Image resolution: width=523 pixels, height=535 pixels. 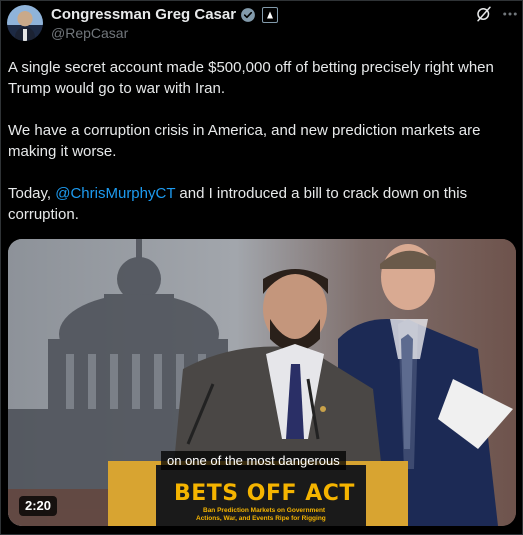 What do you see at coordinates (510, 14) in the screenshot?
I see `more-icon` at bounding box center [510, 14].